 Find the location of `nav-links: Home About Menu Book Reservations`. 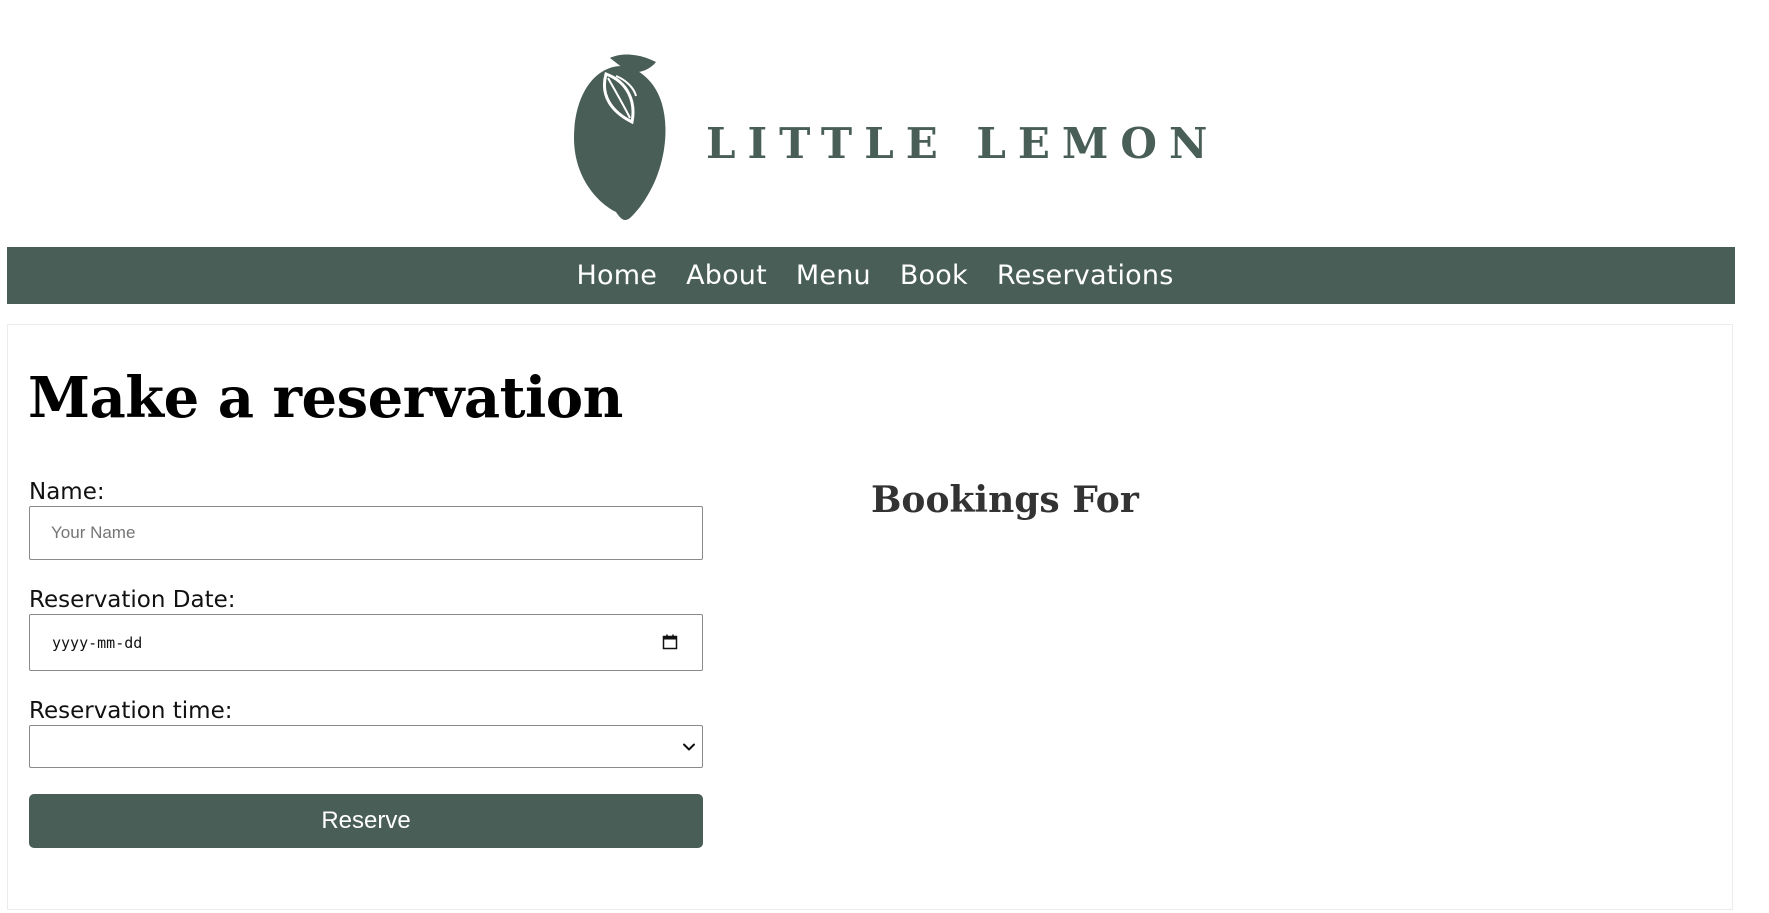

nav-links: Home About Menu Book Reservations is located at coordinates (871, 275).